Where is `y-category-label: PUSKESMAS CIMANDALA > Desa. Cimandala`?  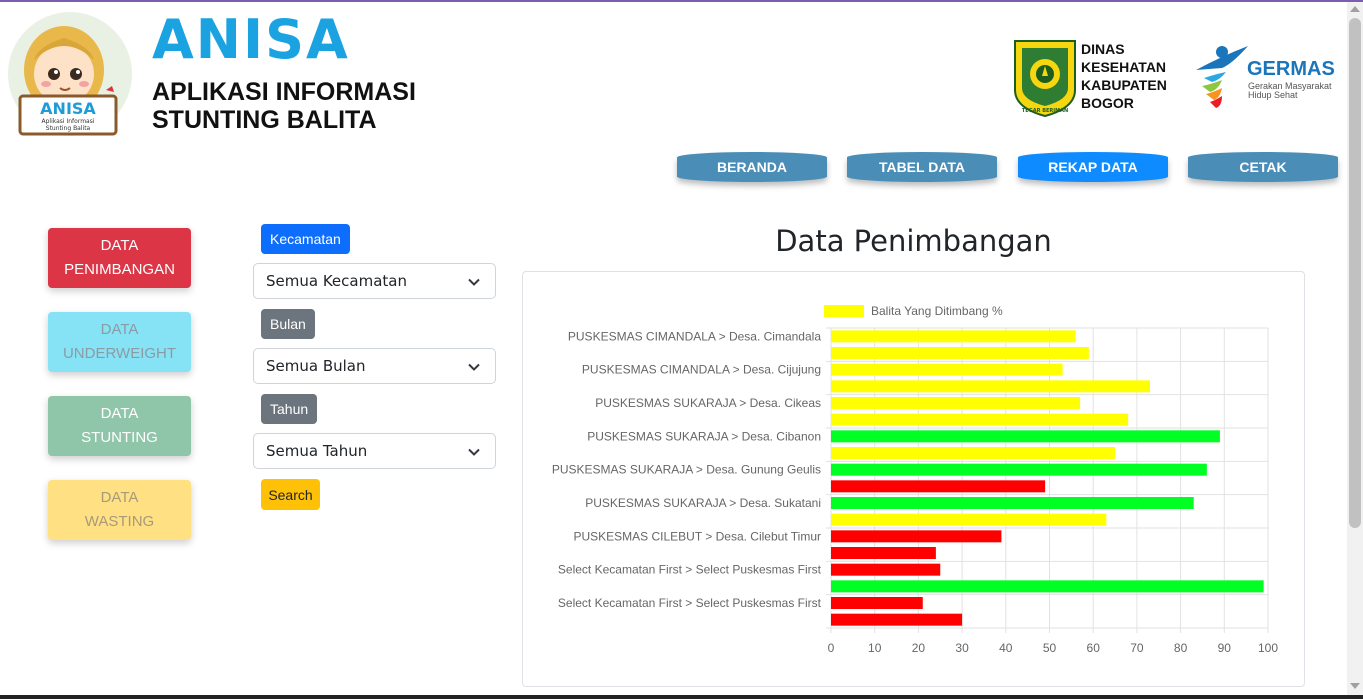 y-category-label: PUSKESMAS CIMANDALA > Desa. Cimandala is located at coordinates (694, 336).